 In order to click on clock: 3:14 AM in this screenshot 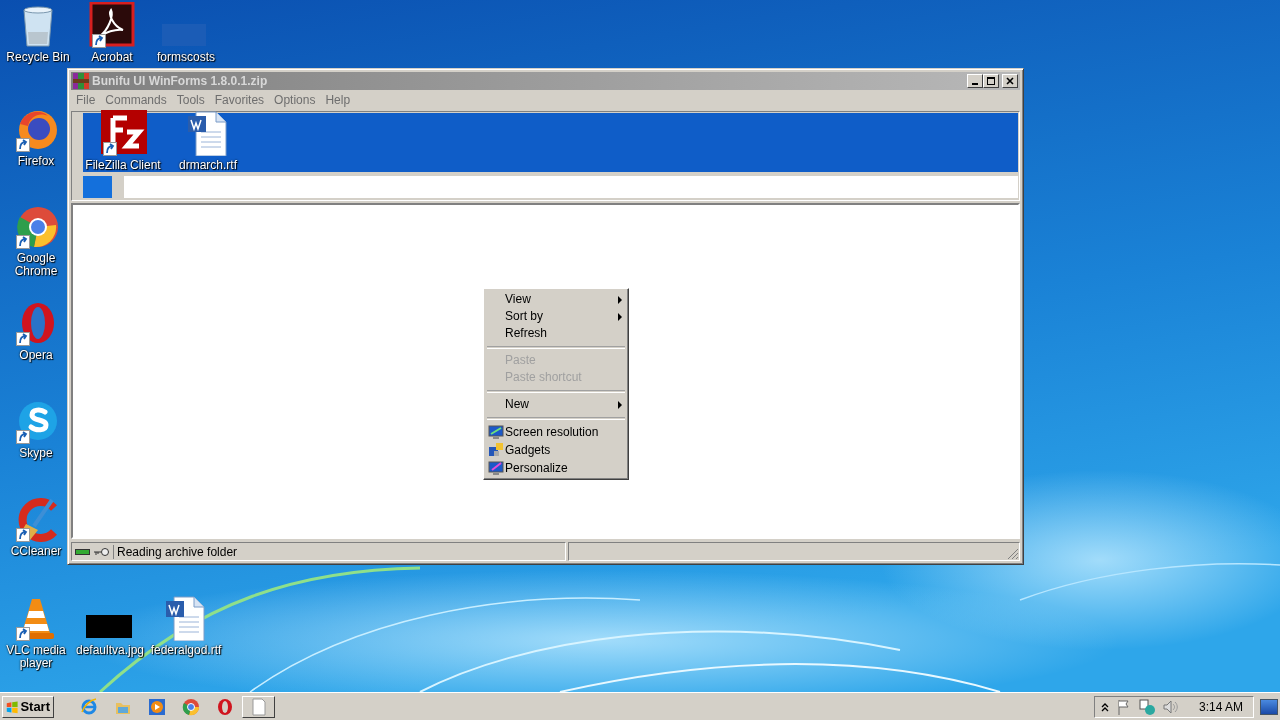, I will do `click(1220, 706)`.